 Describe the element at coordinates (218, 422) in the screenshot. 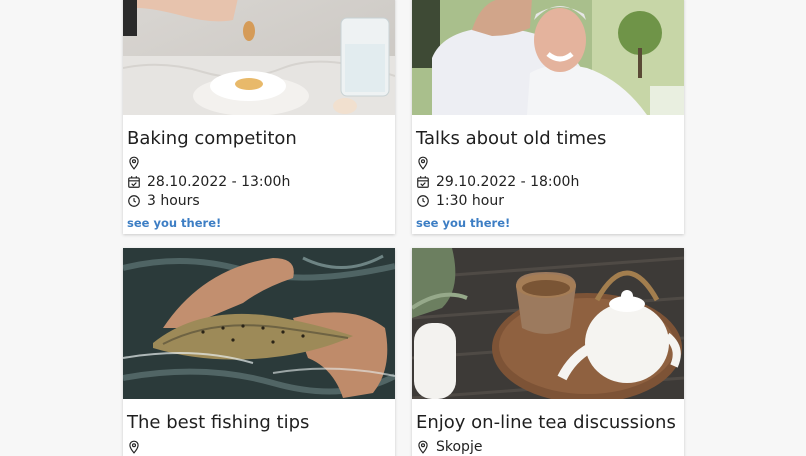

I see `event-title: The best fishing tips` at that location.